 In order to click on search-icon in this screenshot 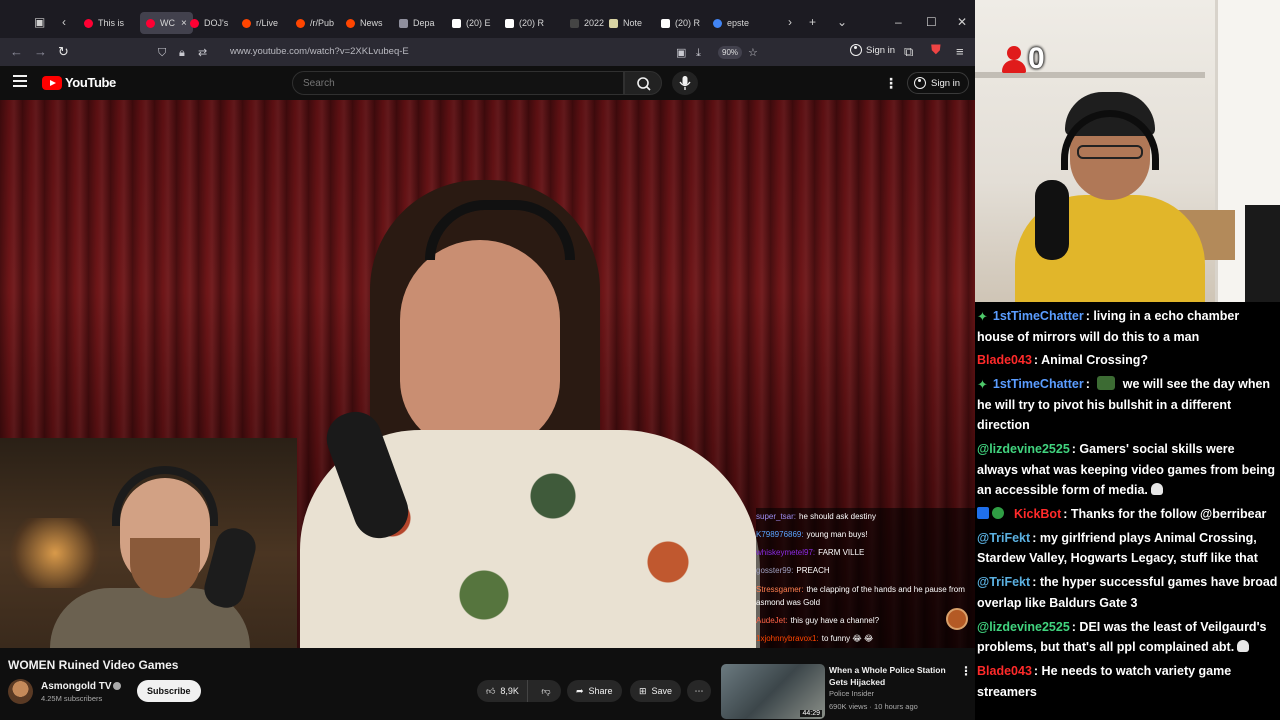, I will do `click(644, 84)`.